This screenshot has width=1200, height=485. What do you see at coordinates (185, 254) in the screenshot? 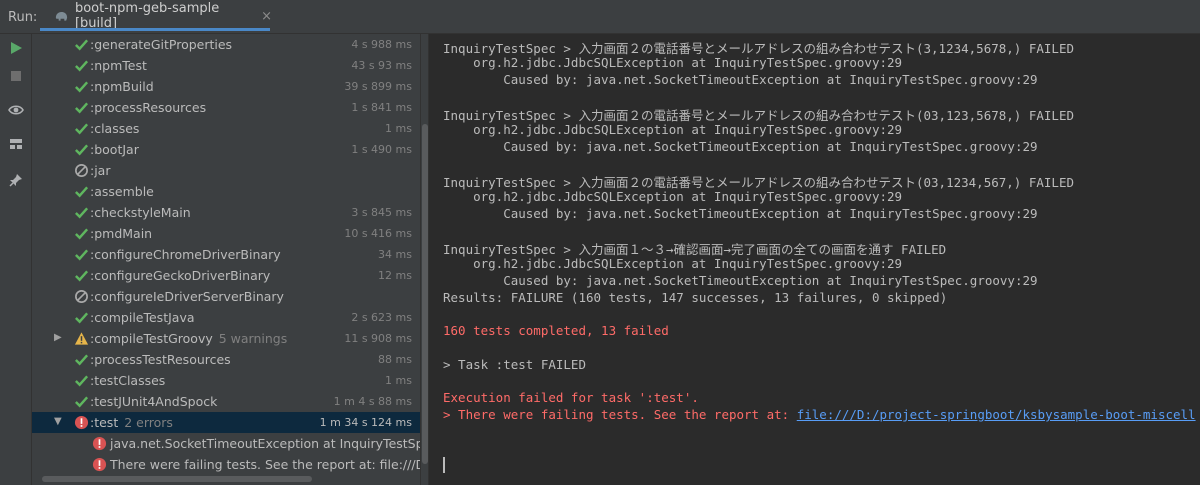
I see `tree-item-label: :configureChromeDriverBinary` at bounding box center [185, 254].